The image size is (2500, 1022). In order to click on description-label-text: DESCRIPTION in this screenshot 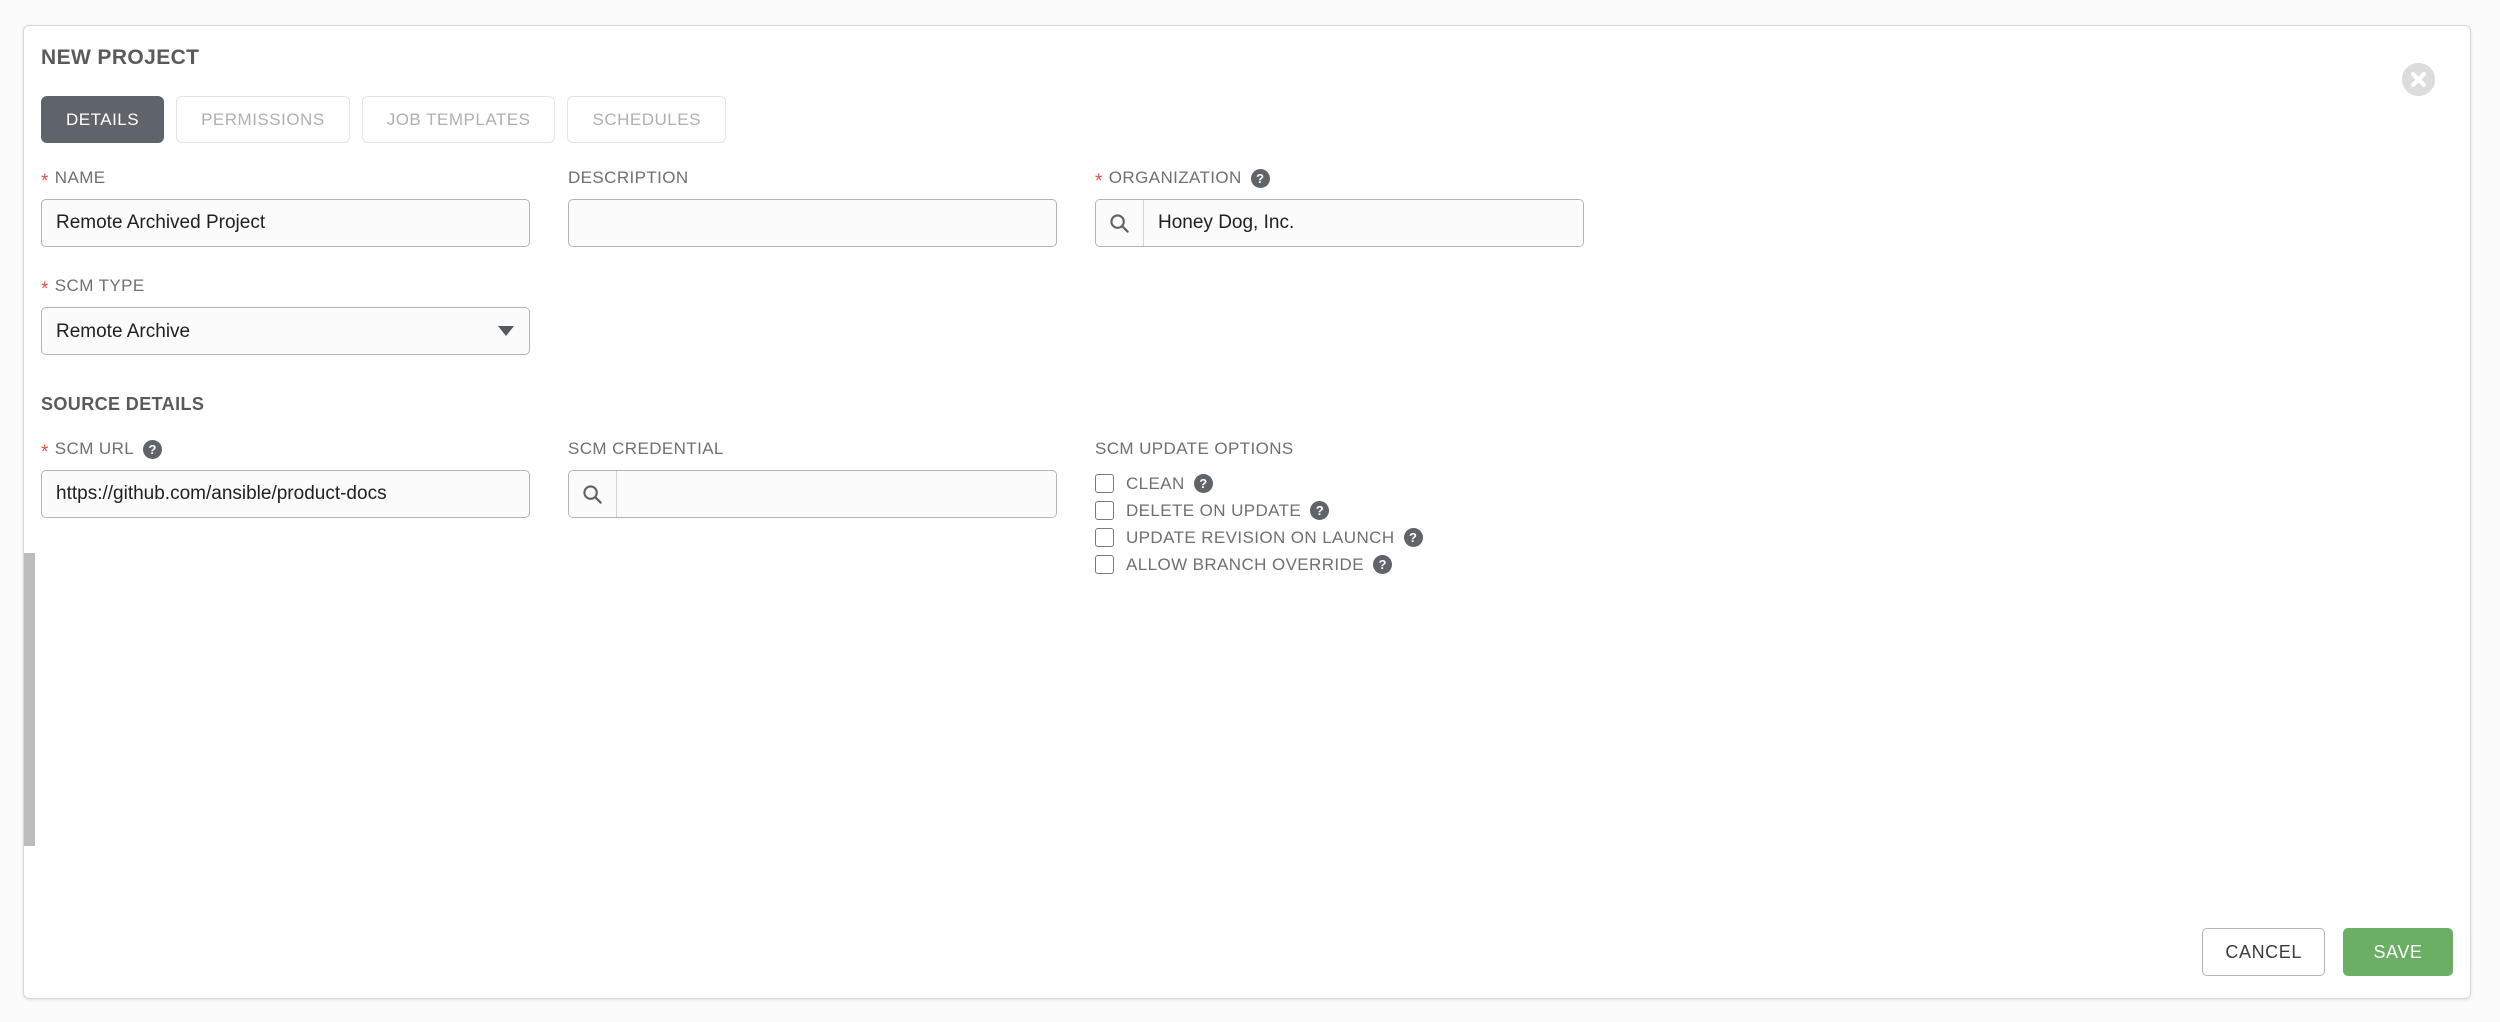, I will do `click(628, 177)`.